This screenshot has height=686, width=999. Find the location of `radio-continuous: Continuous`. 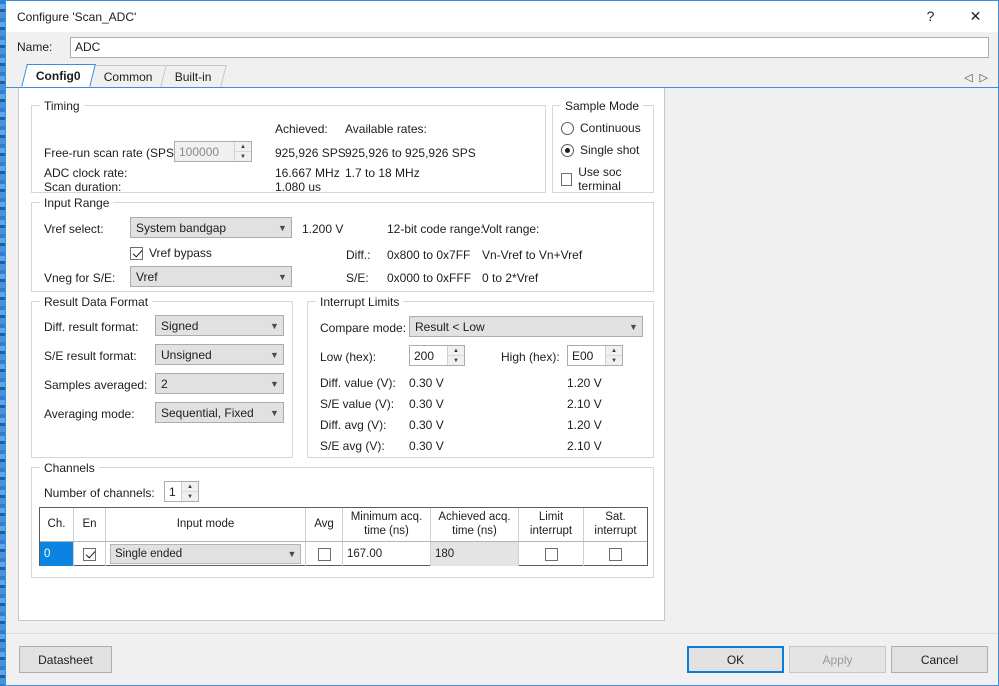

radio-continuous: Continuous is located at coordinates (601, 128).